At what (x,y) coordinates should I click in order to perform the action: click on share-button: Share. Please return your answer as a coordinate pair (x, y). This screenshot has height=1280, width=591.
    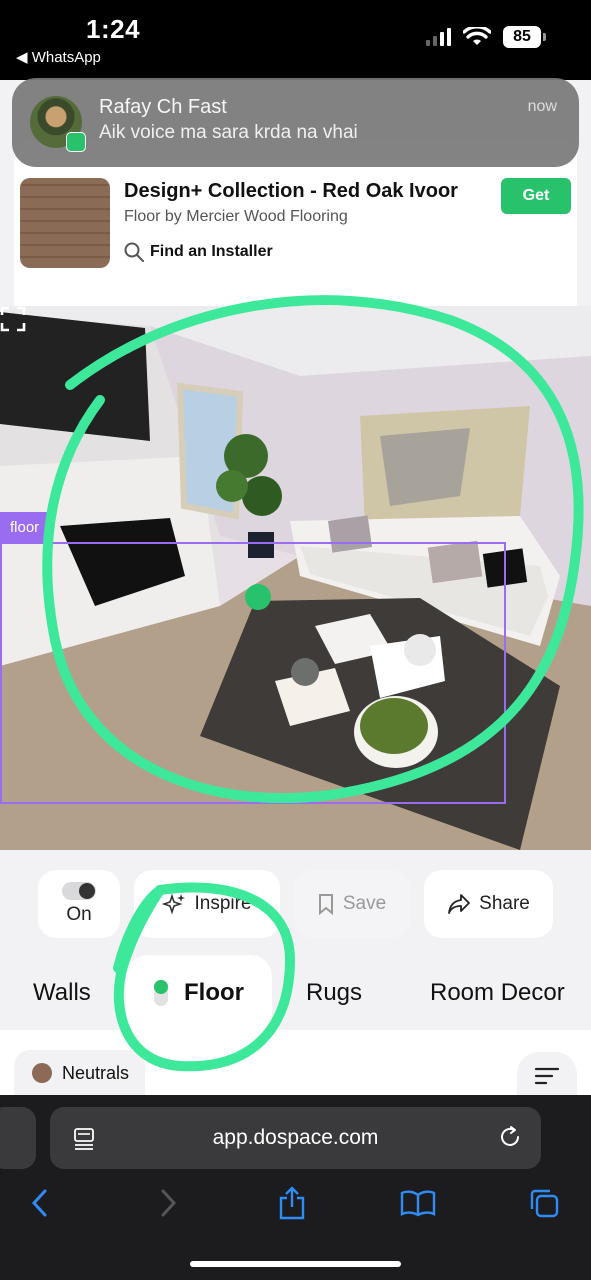
    Looking at the image, I should click on (488, 904).